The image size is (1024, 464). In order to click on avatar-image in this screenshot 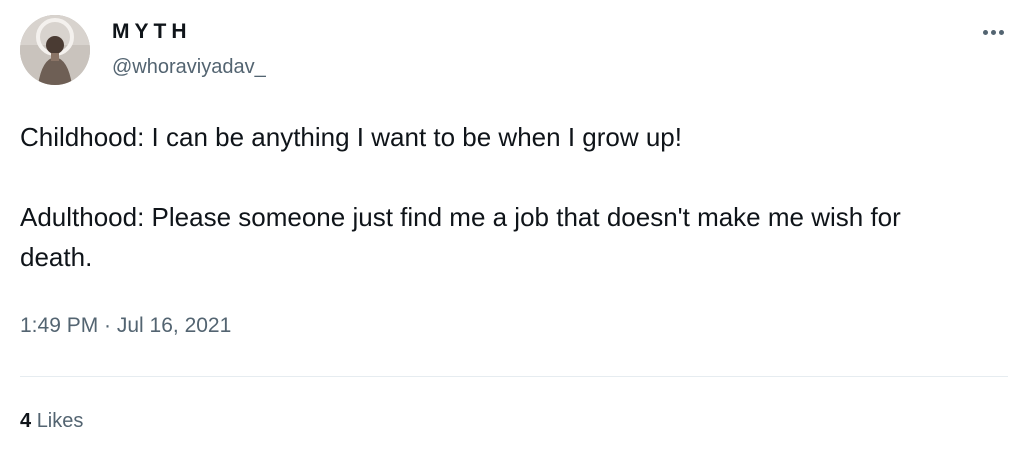, I will do `click(55, 50)`.